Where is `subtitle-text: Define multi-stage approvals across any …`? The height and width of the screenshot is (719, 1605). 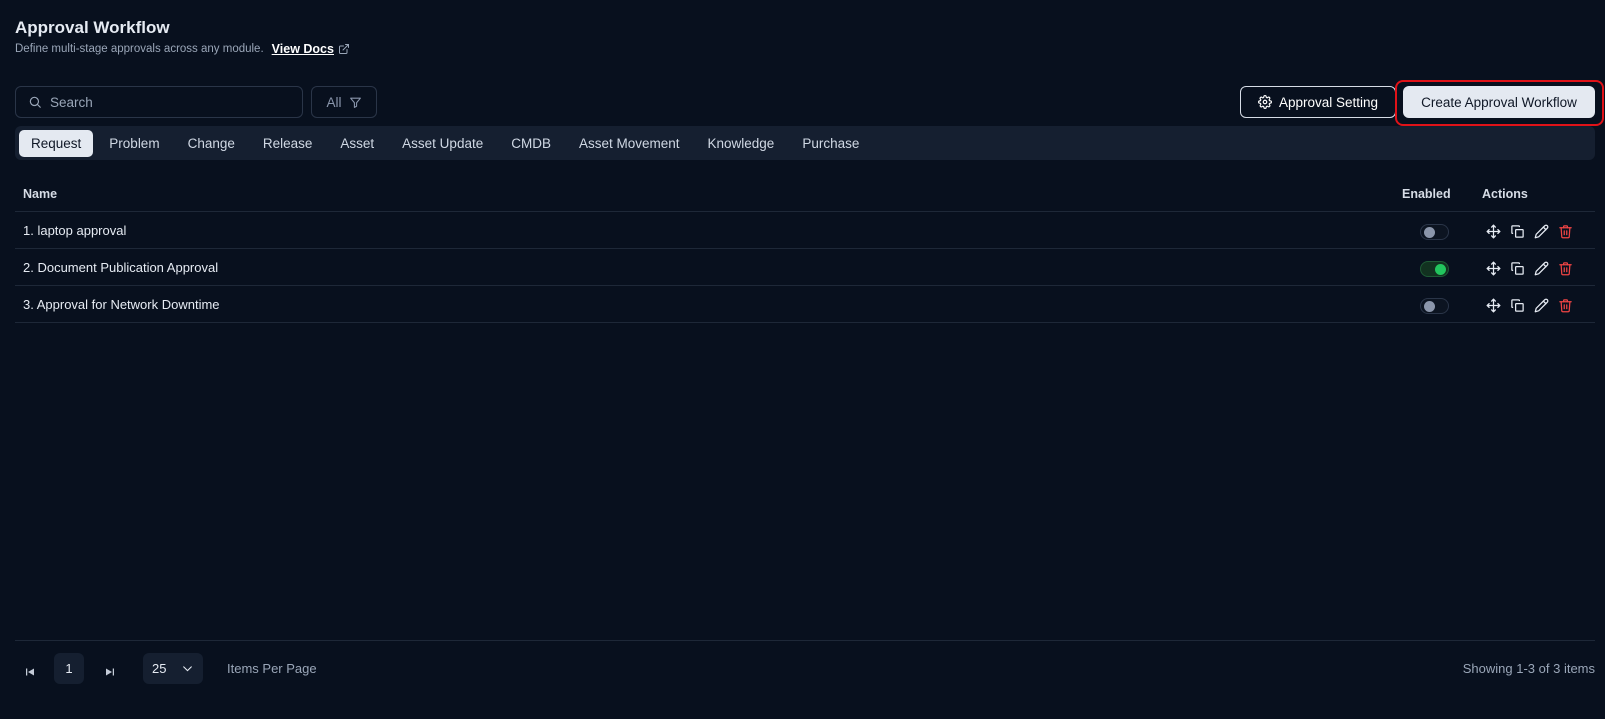 subtitle-text: Define multi-stage approvals across any … is located at coordinates (139, 49).